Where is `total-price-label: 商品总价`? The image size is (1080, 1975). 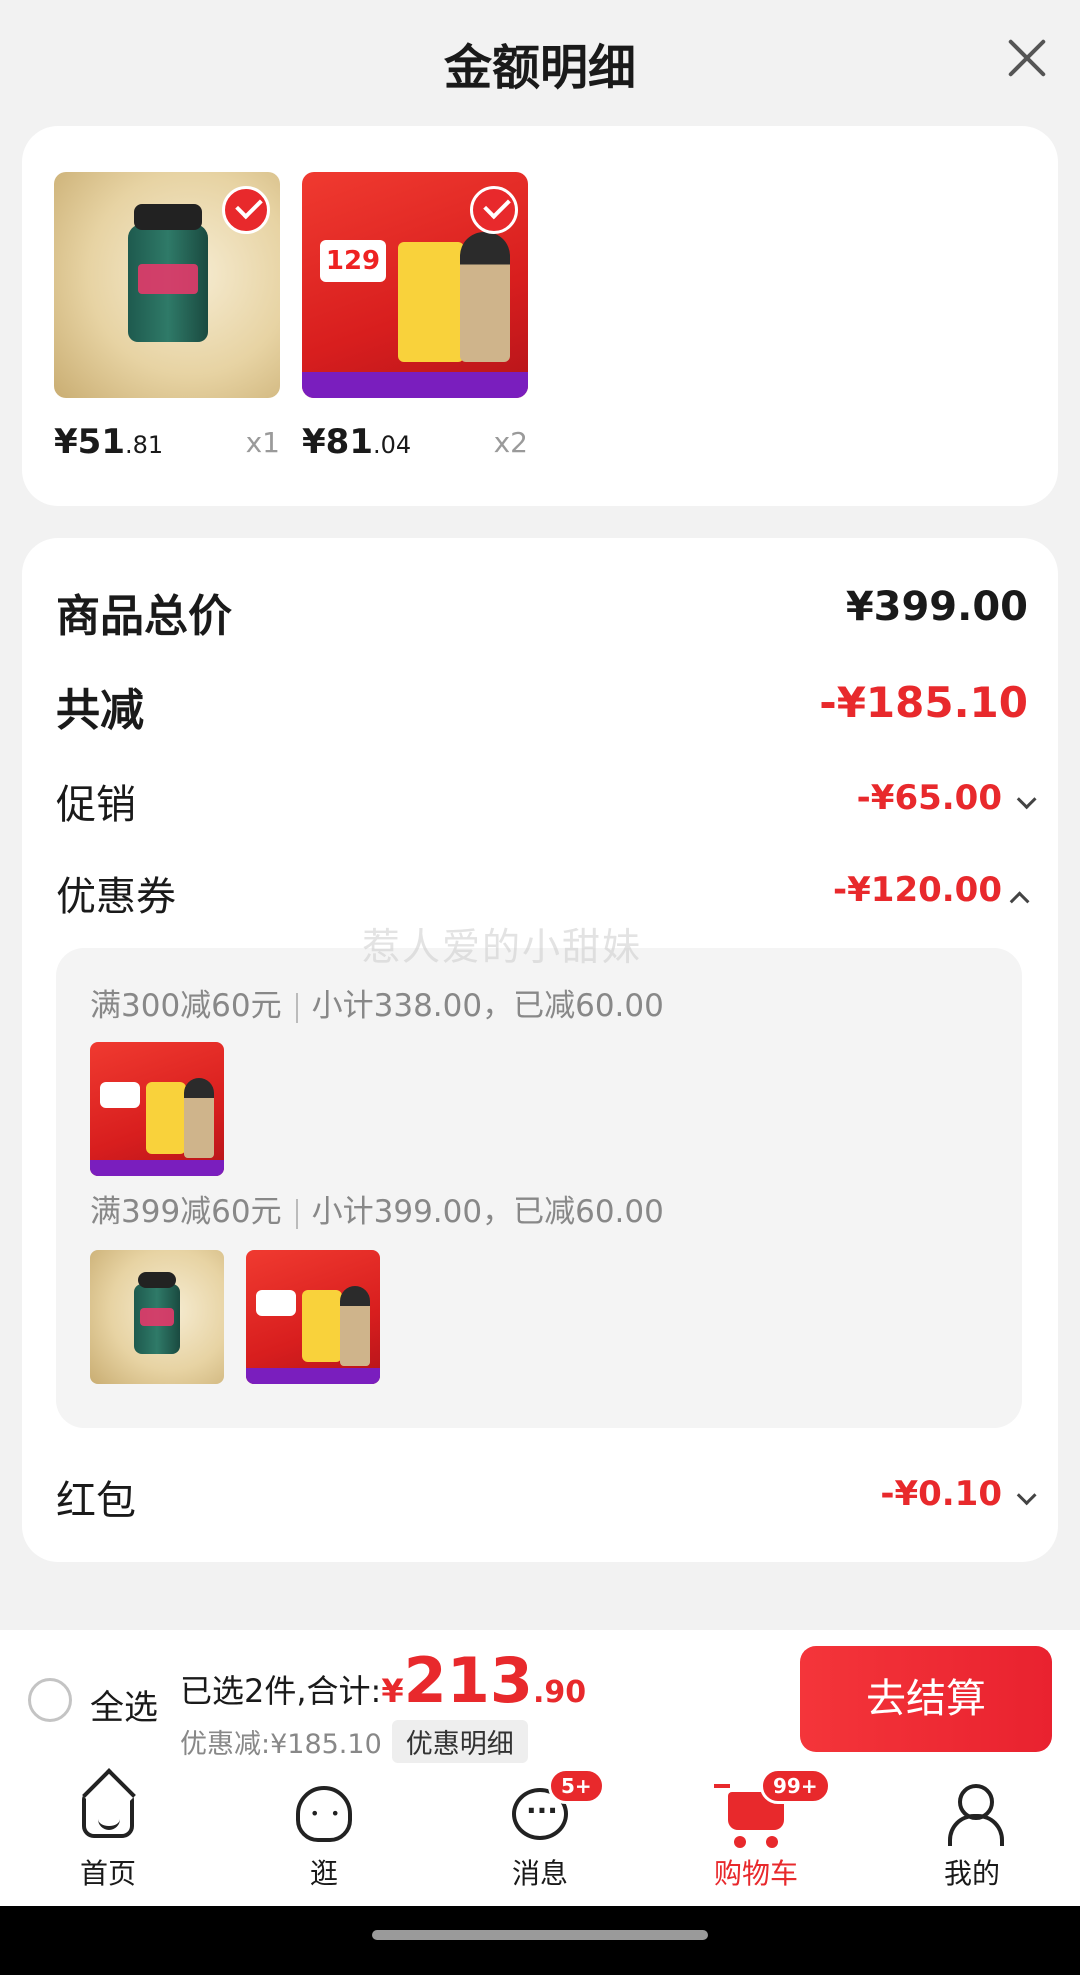 total-price-label: 商品总价 is located at coordinates (144, 616).